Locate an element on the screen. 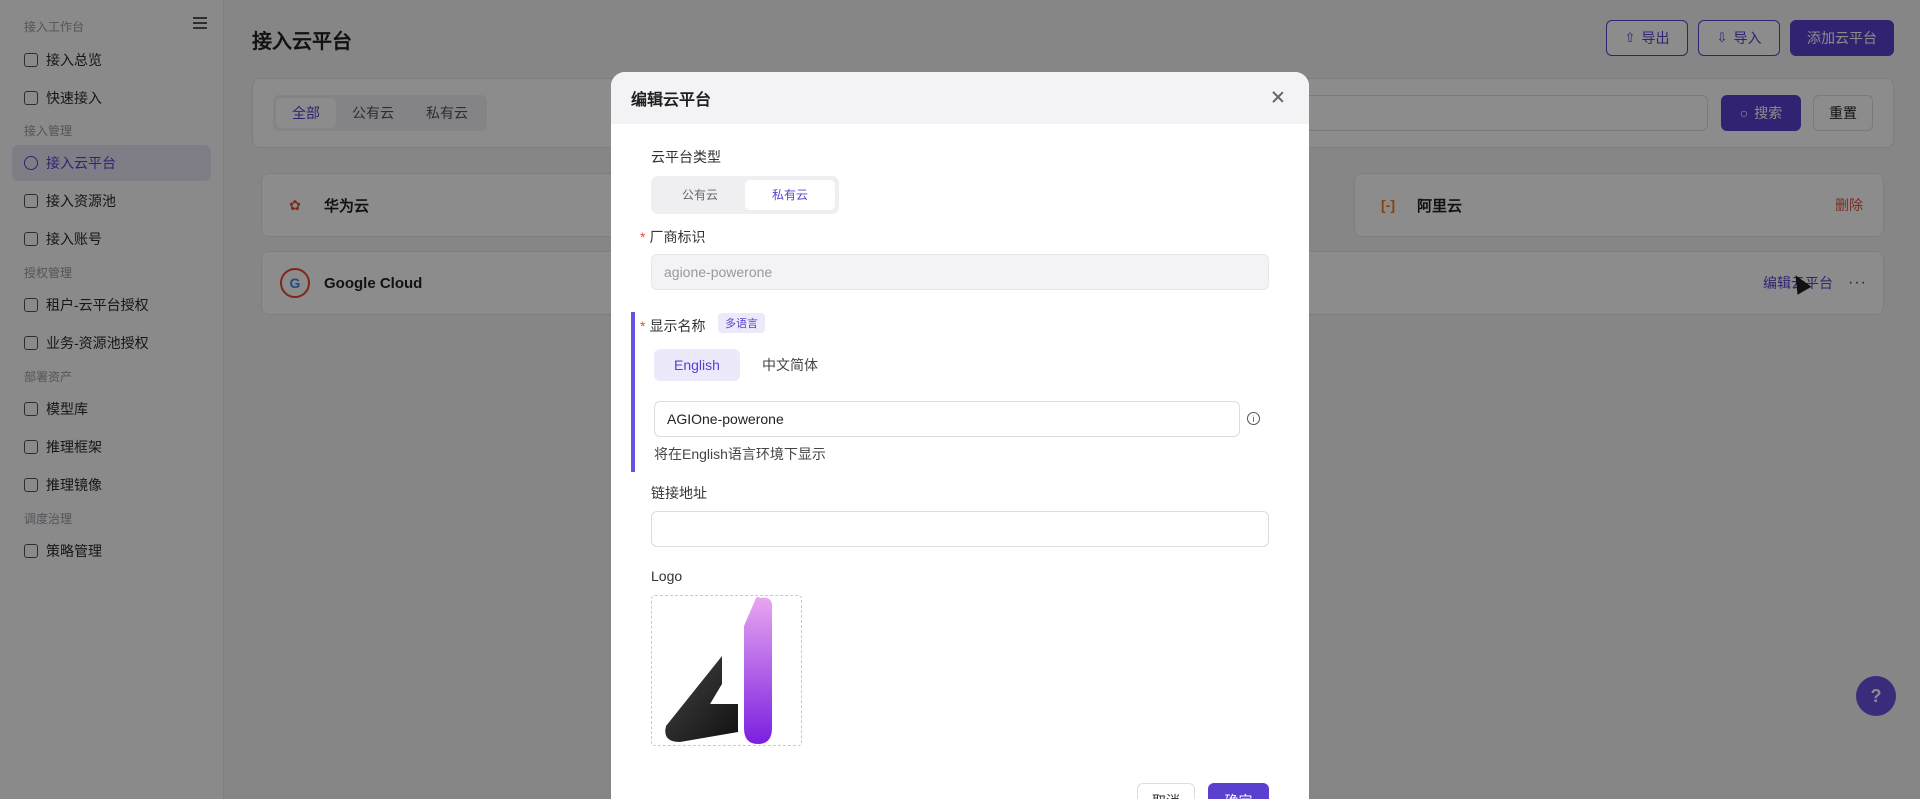 The height and width of the screenshot is (799, 1920). dialog-title: 编辑云平台 is located at coordinates (960, 98).